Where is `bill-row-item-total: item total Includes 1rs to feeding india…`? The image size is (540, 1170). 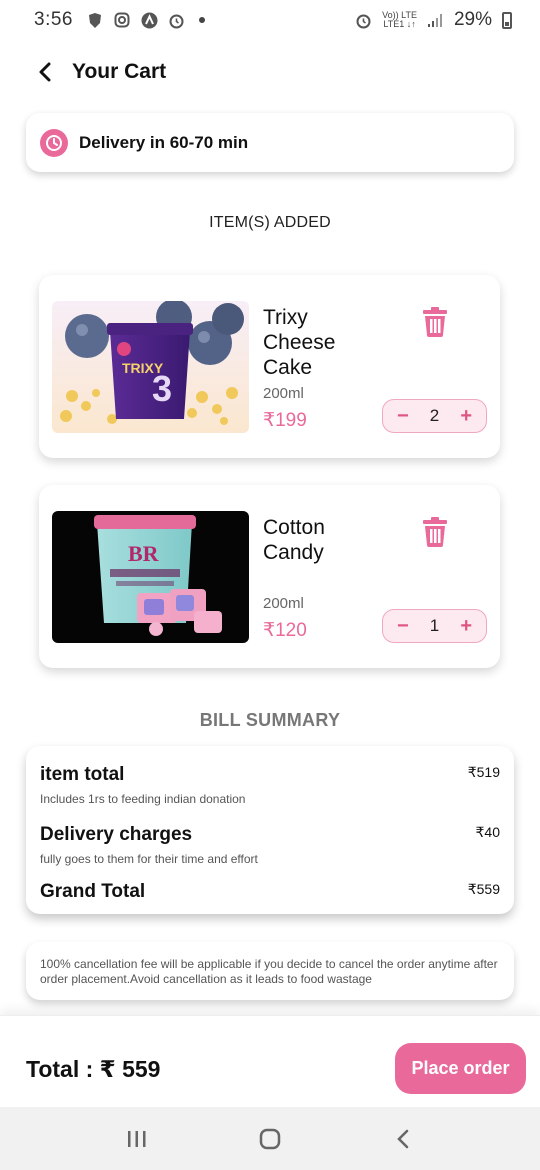 bill-row-item-total: item total Includes 1rs to feeding india… is located at coordinates (270, 785).